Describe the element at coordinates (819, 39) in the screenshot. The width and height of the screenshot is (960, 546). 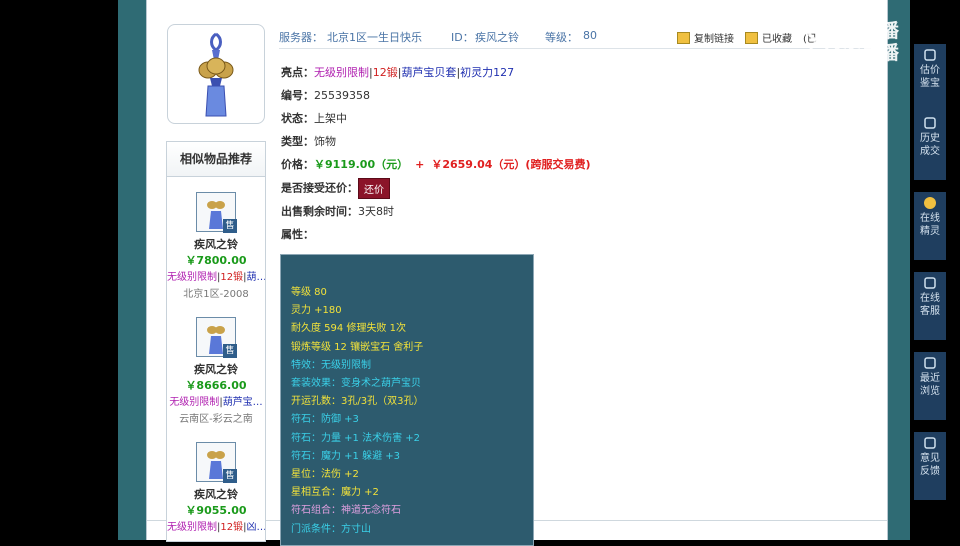
I see `cc-logo-icon` at that location.